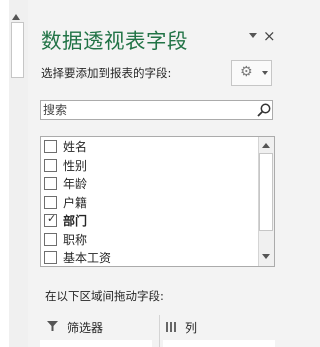 The image size is (320, 347). What do you see at coordinates (75, 147) in the screenshot?
I see `field-label: 姓名` at bounding box center [75, 147].